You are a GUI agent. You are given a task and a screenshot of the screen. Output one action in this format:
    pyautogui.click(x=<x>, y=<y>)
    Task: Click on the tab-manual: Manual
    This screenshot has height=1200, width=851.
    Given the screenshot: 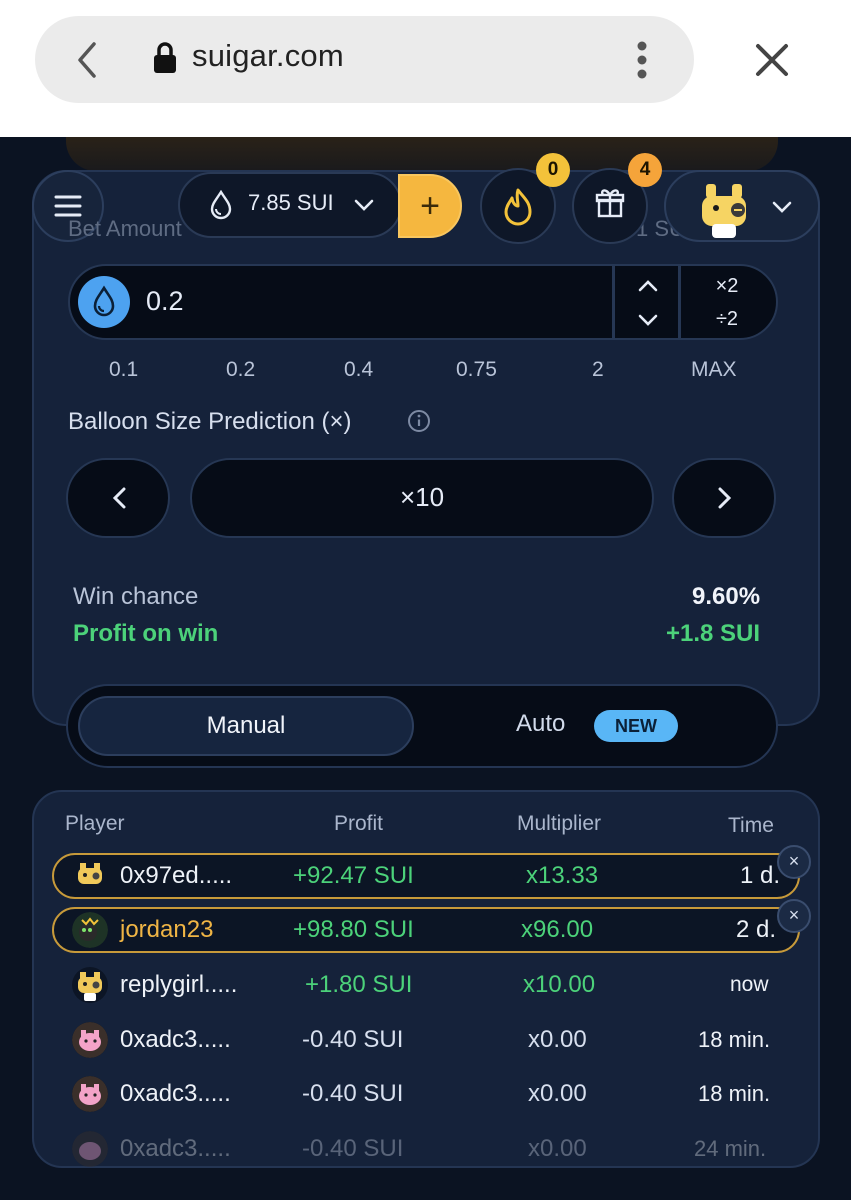 What is the action you would take?
    pyautogui.click(x=246, y=726)
    